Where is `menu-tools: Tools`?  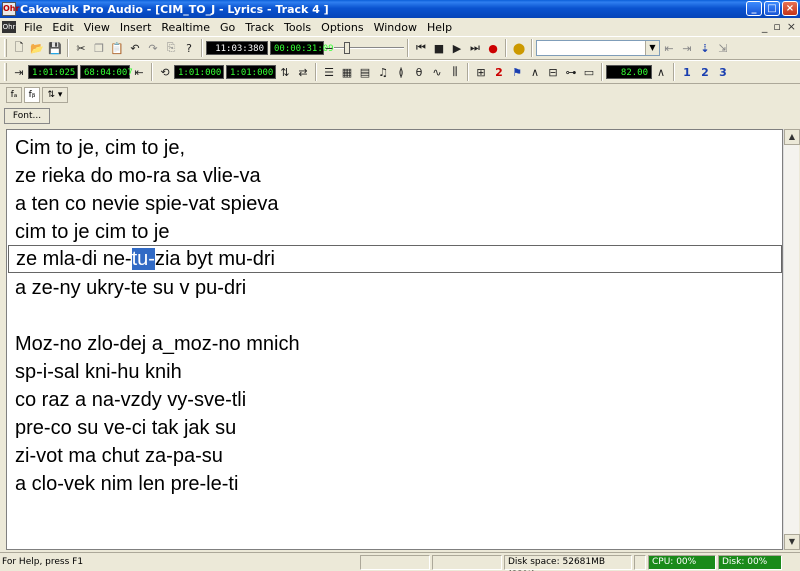
menu-tools: Tools is located at coordinates (297, 27).